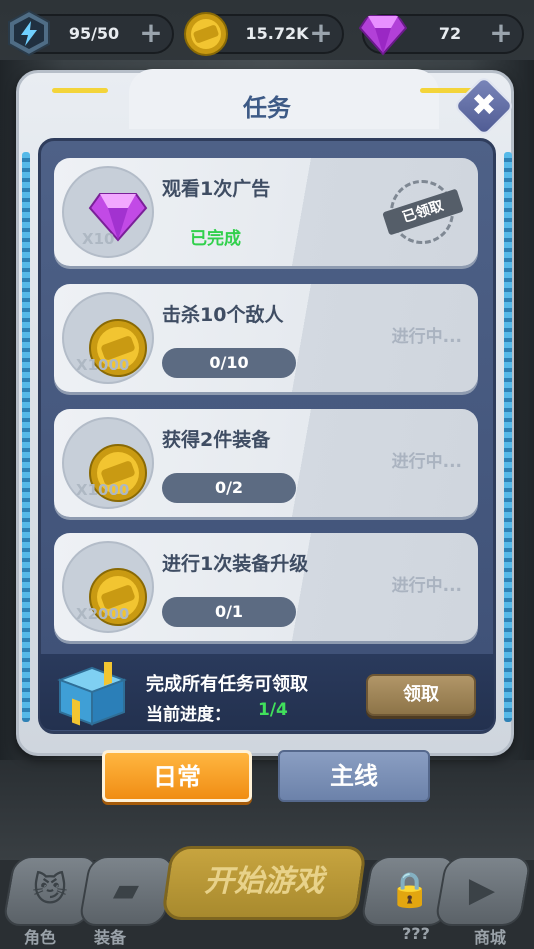 The width and height of the screenshot is (534, 949). What do you see at coordinates (321, 33) in the screenshot?
I see `add-coins-button: +` at bounding box center [321, 33].